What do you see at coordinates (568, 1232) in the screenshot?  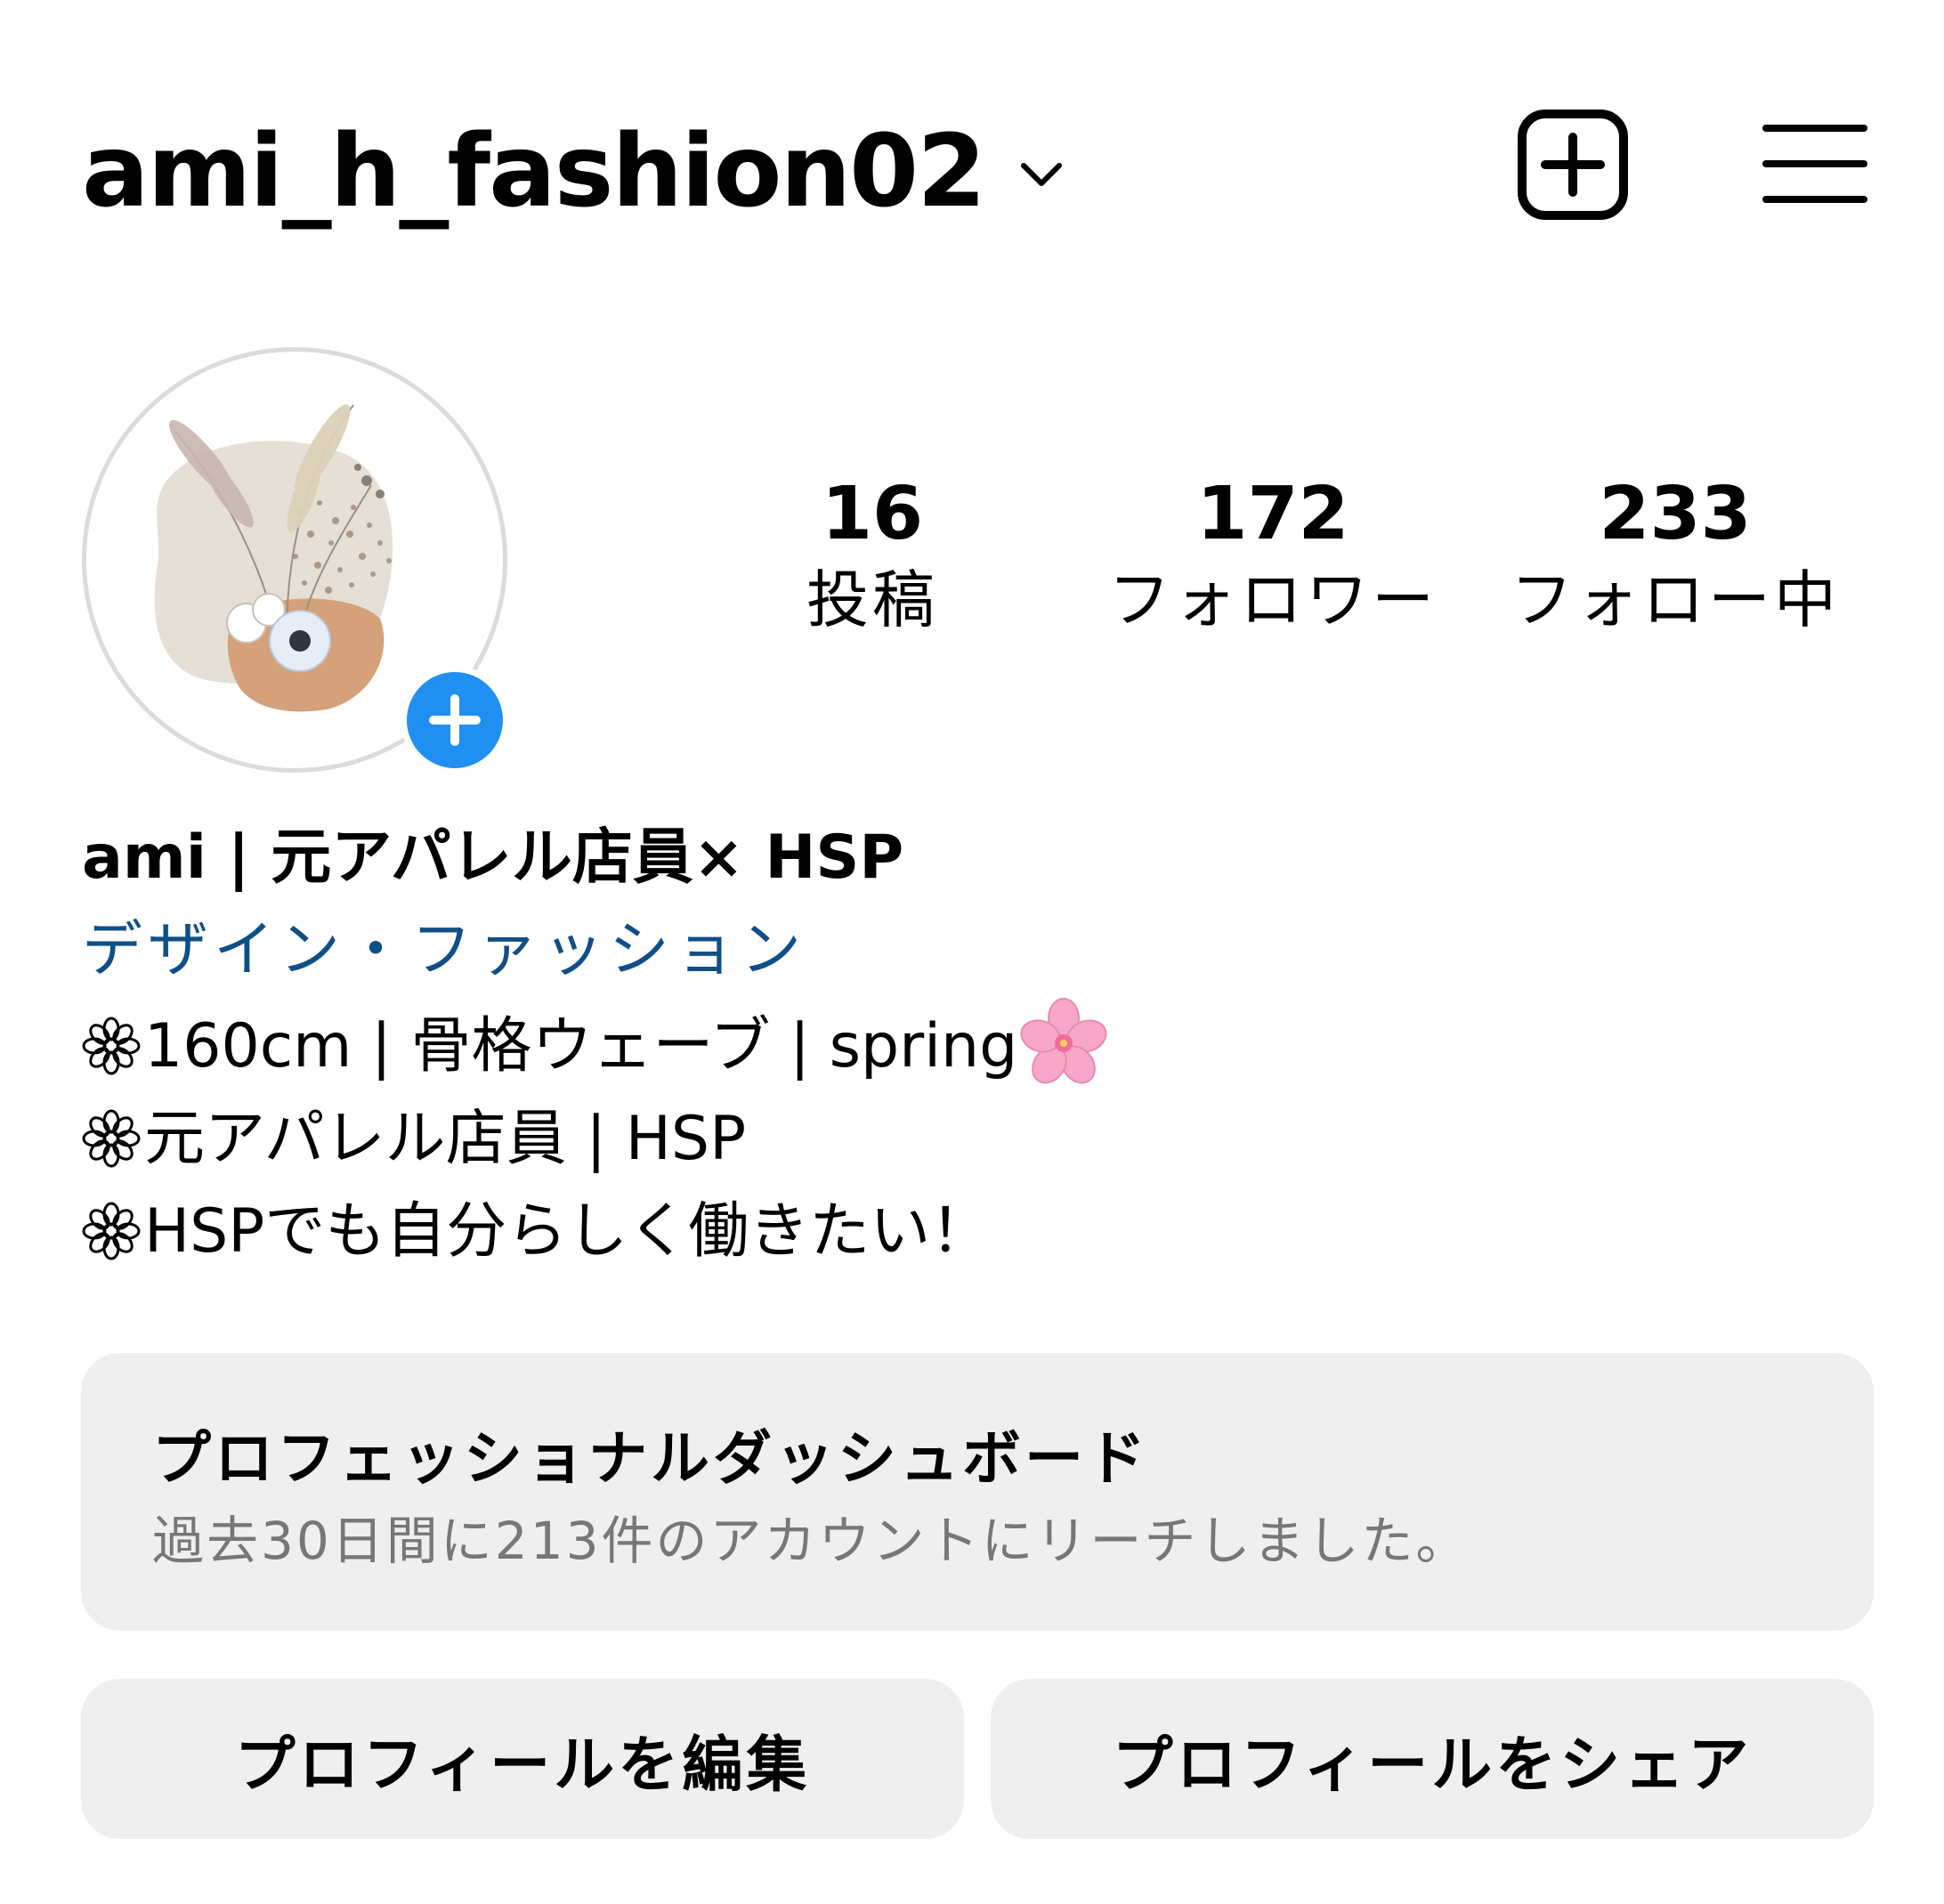 I see `bio-line-text: HSPでも自分らしく働きたい！` at bounding box center [568, 1232].